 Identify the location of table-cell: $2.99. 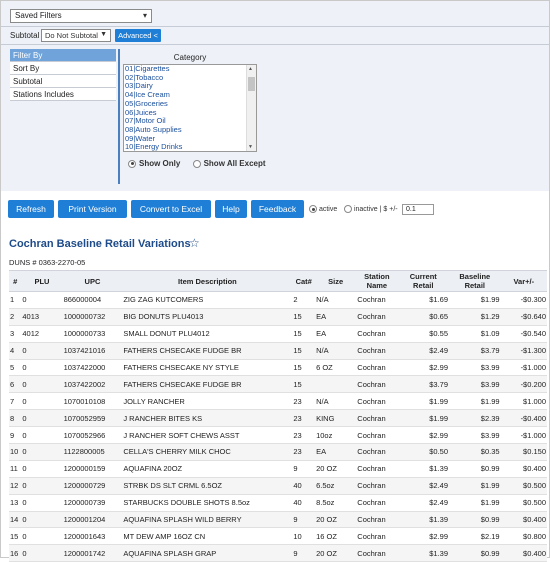
(423, 435).